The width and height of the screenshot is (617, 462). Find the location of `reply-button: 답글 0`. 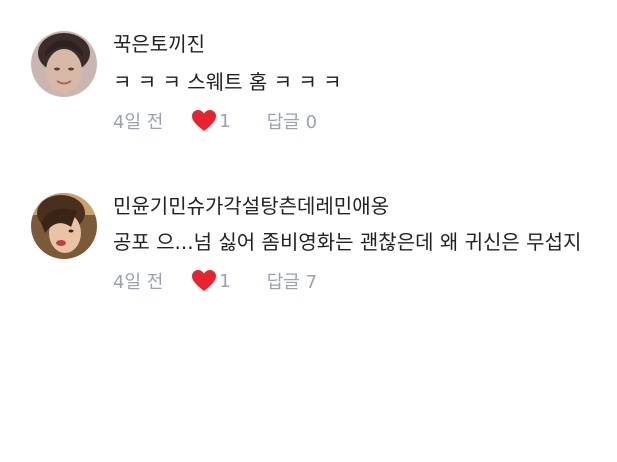

reply-button: 답글 0 is located at coordinates (292, 121).